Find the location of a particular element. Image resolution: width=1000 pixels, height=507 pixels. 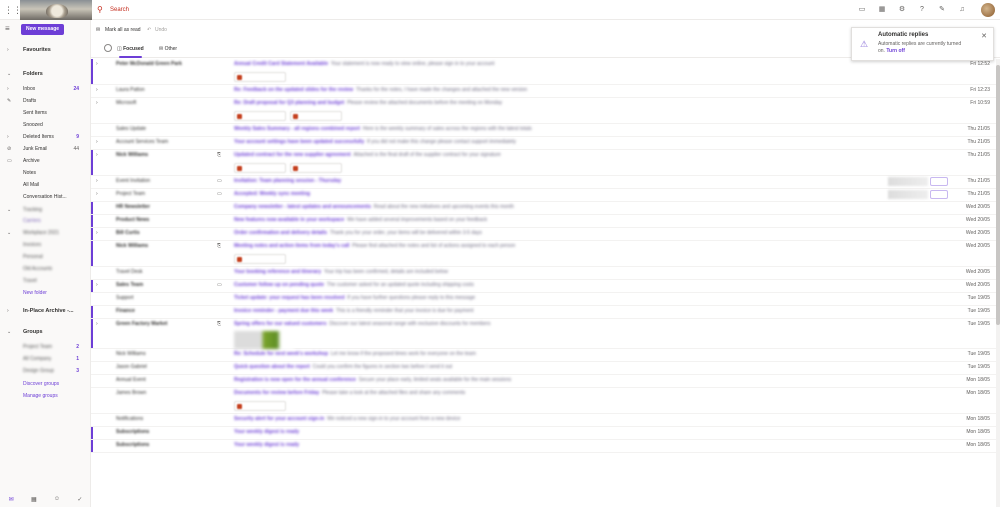

feedback-icon: ✎ is located at coordinates (942, 10).